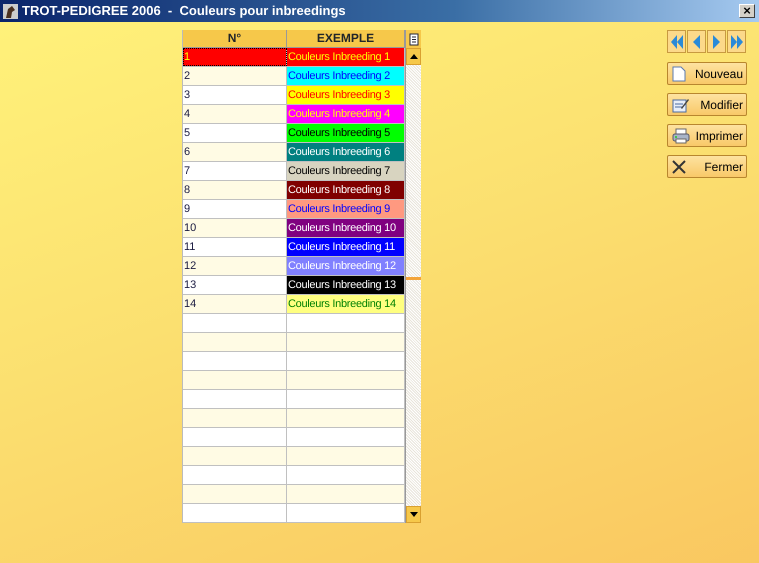  I want to click on next-record-button, so click(716, 41).